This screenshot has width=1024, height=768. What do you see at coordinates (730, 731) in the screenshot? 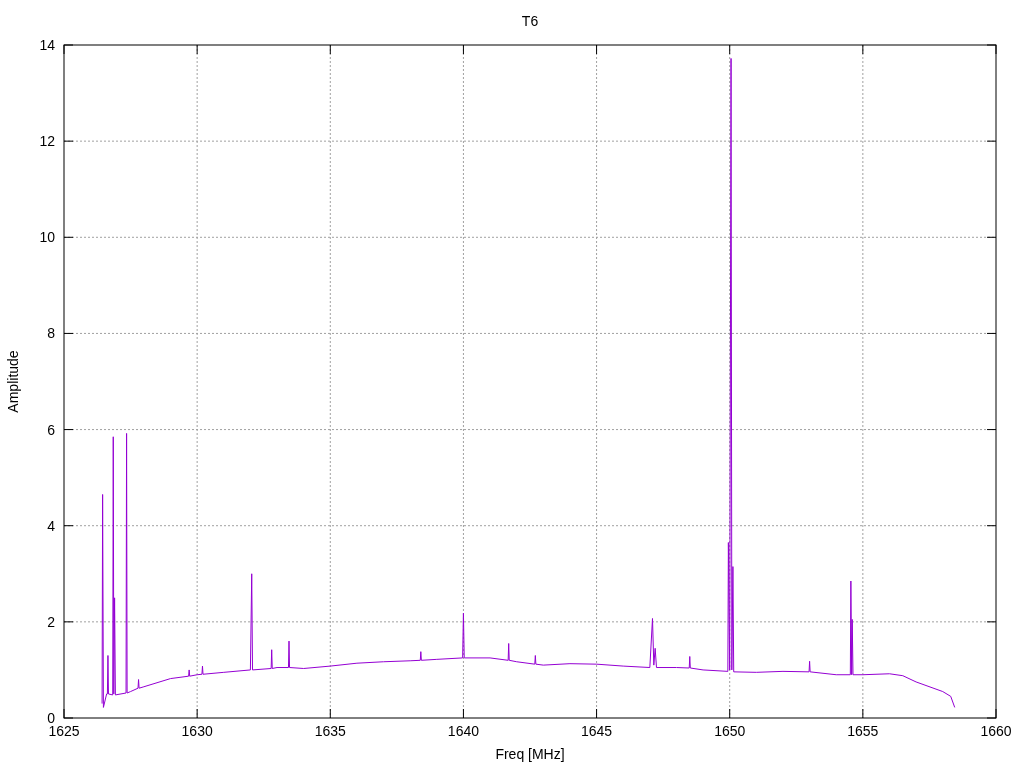
I see `tick-label: 1650` at bounding box center [730, 731].